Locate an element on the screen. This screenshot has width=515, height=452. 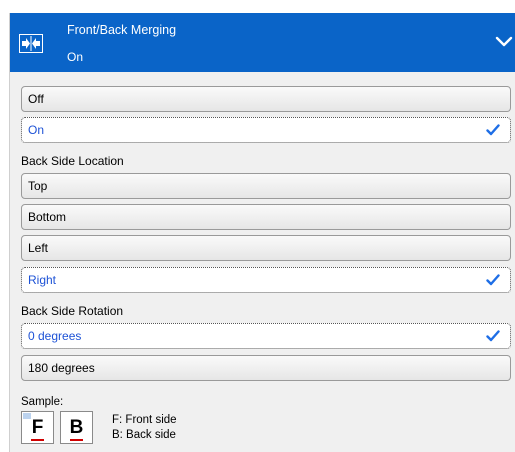
sample-back-letter: B is located at coordinates (76, 427).